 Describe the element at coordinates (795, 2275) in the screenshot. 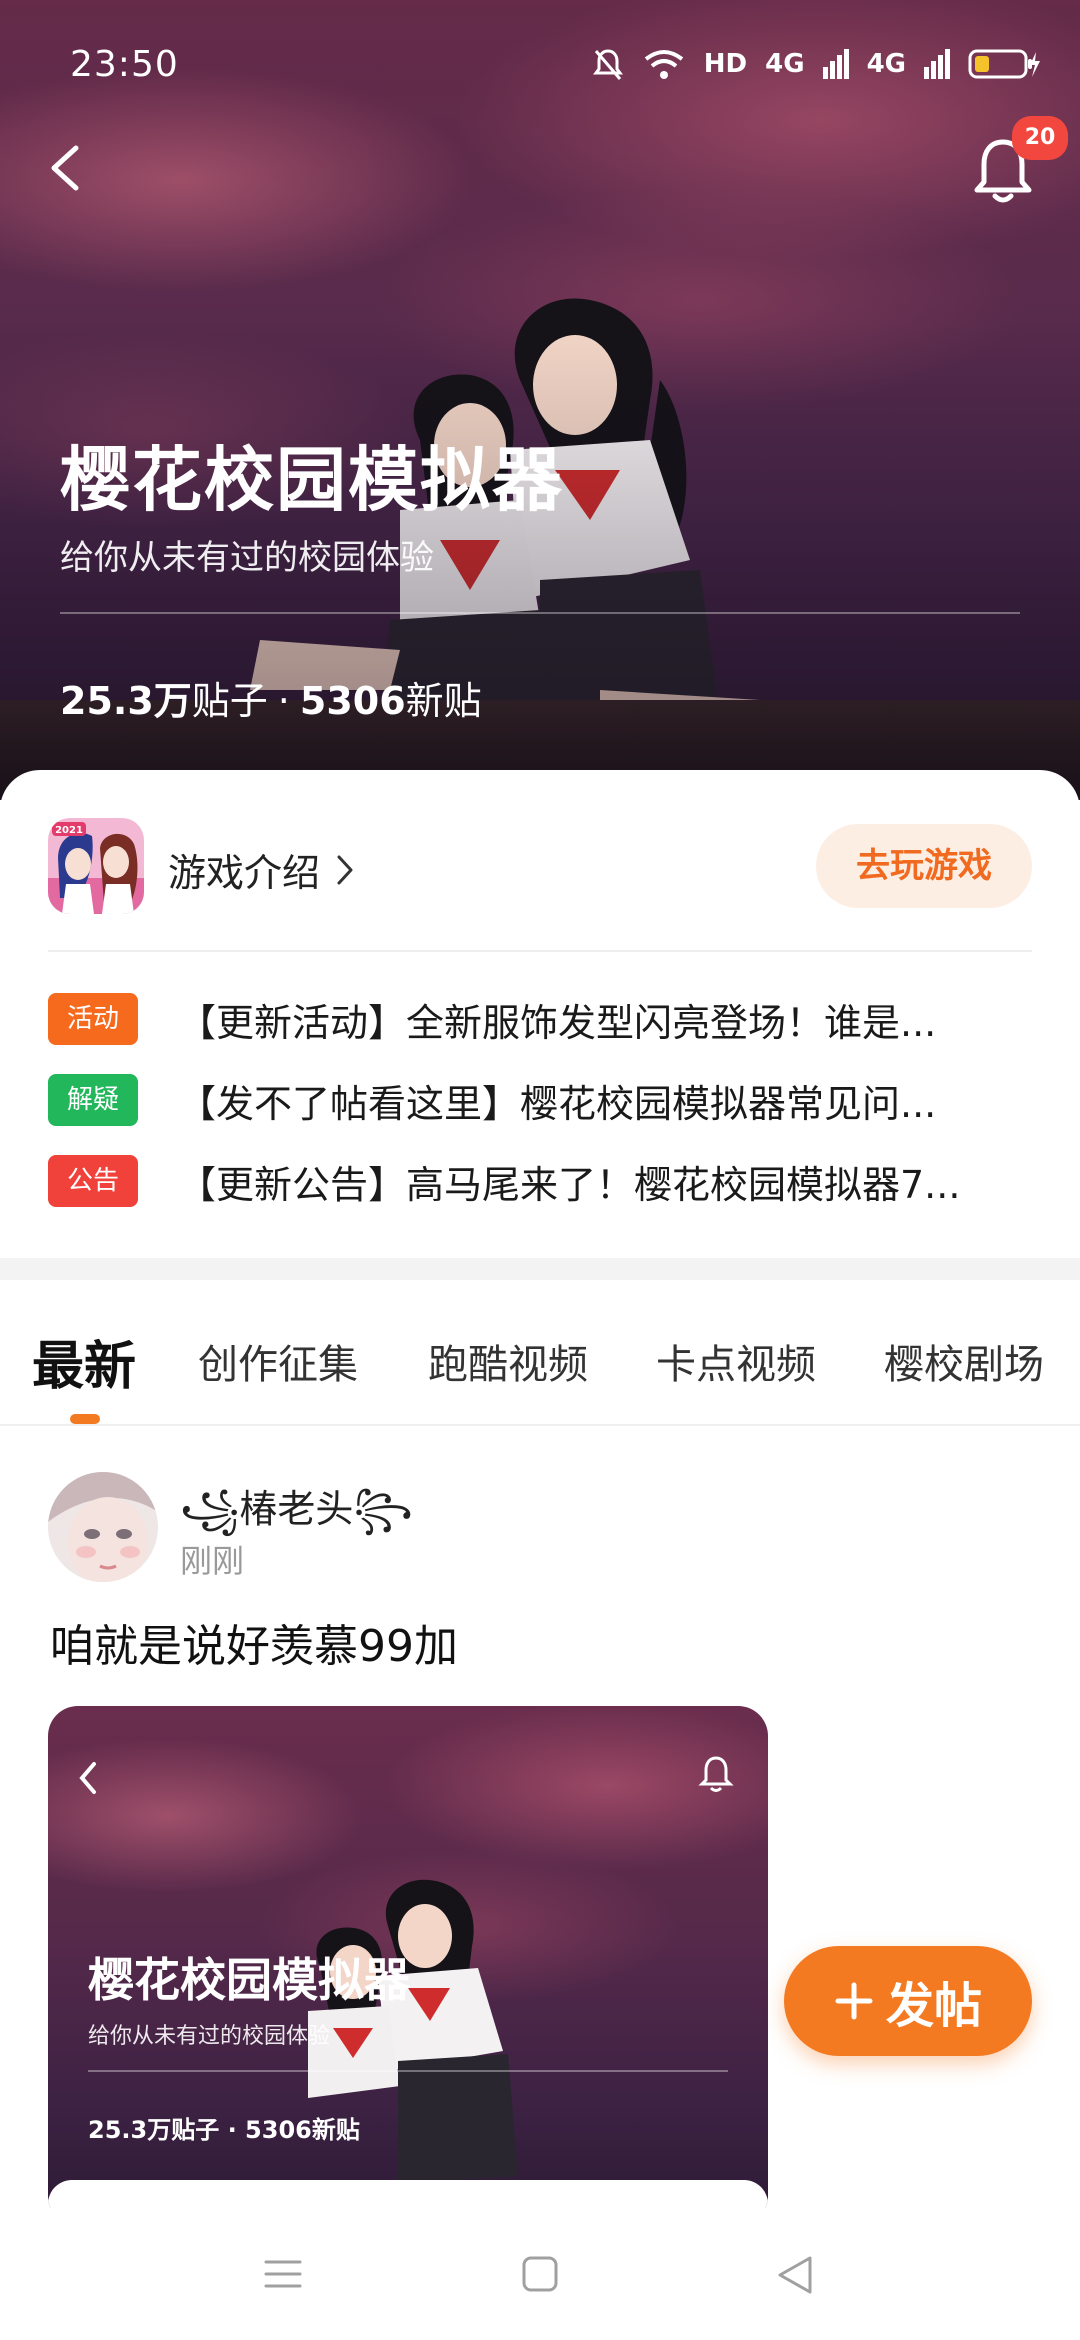

I see `back-triangle-icon` at that location.